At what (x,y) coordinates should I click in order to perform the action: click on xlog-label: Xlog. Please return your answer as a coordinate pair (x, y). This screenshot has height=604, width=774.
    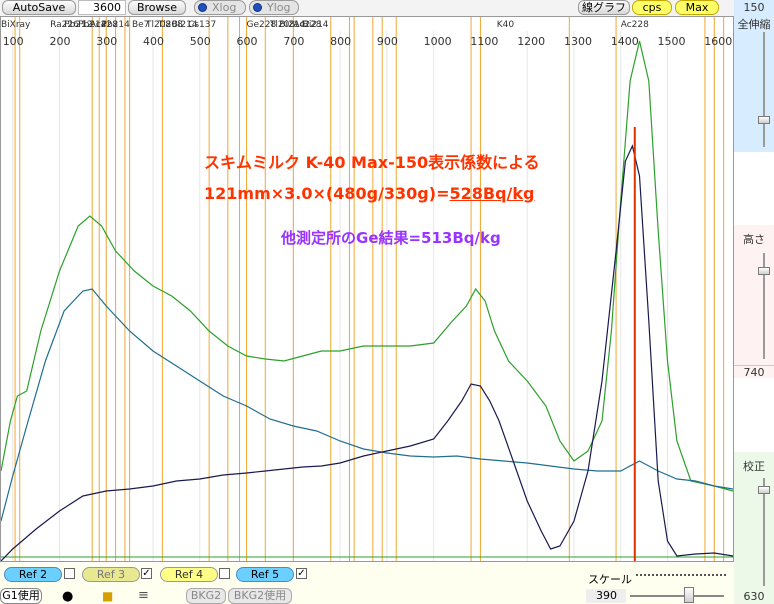
    Looking at the image, I should click on (224, 7).